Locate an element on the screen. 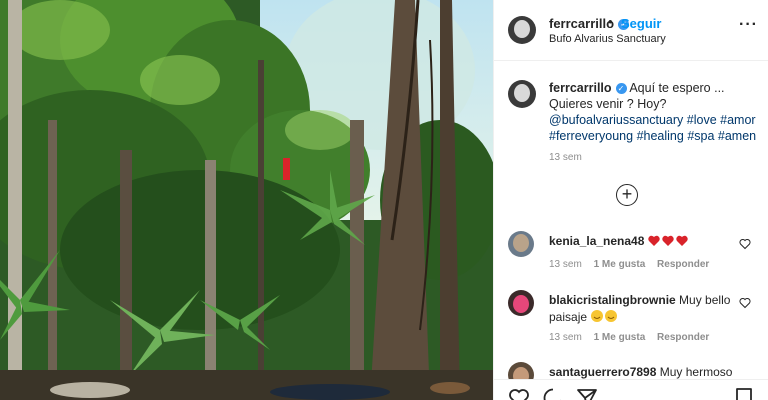 The image size is (768, 400). hashtag: #amor is located at coordinates (737, 120).